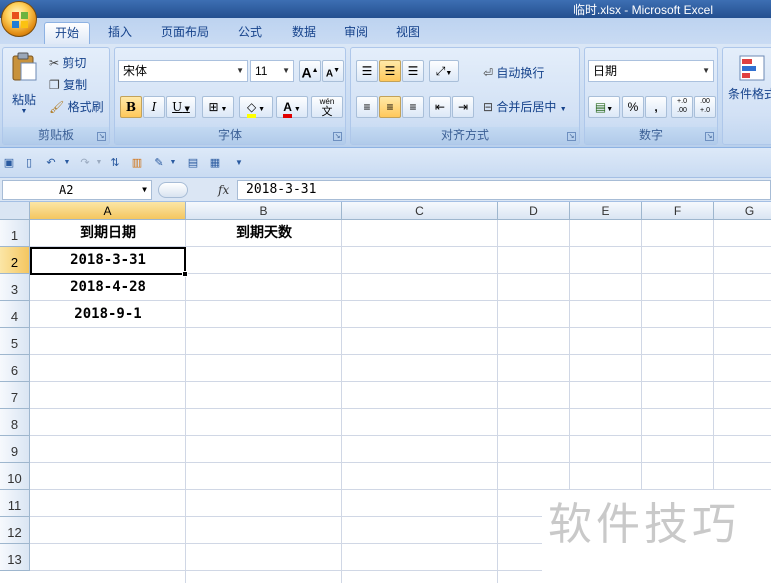  I want to click on chart-icon: ▥, so click(137, 163).